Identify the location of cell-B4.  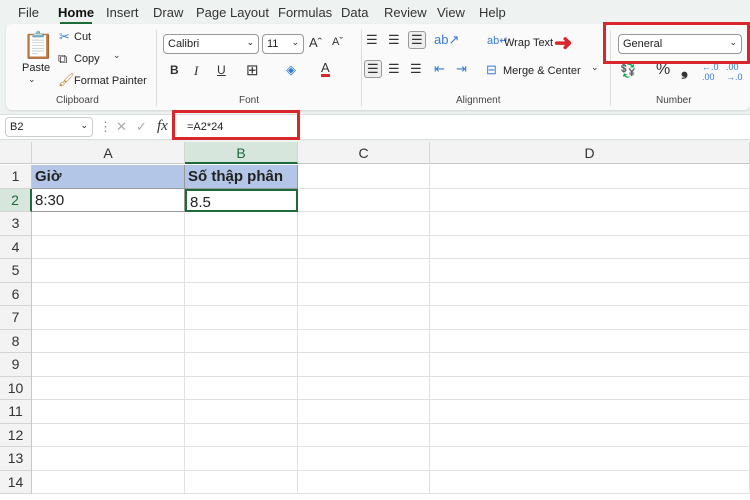
(241, 247).